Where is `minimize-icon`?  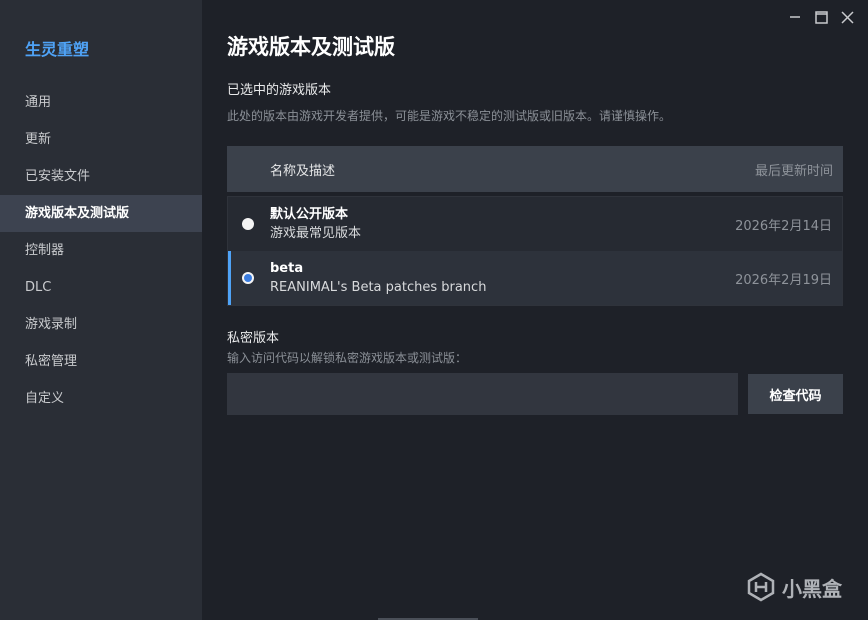
minimize-icon is located at coordinates (795, 17).